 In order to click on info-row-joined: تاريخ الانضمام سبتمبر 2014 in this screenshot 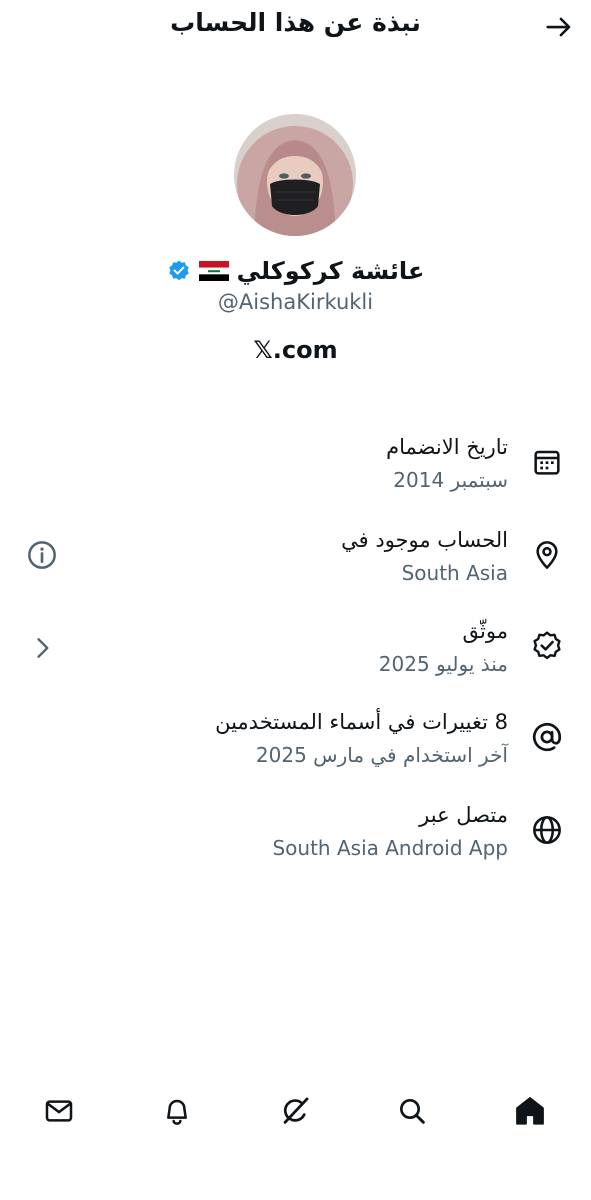, I will do `click(295, 470)`.